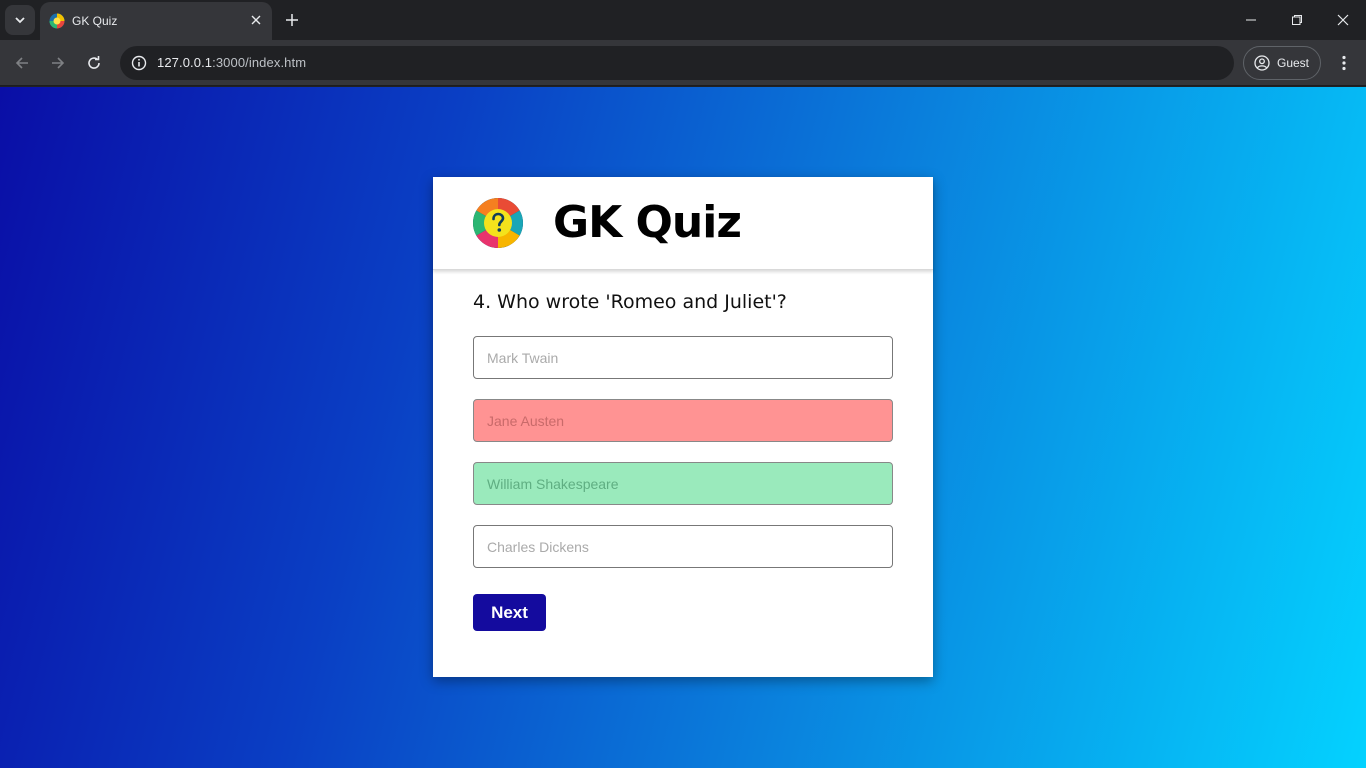 Image resolution: width=1366 pixels, height=768 pixels. Describe the element at coordinates (498, 223) in the screenshot. I see `quiz-logo-icon` at that location.